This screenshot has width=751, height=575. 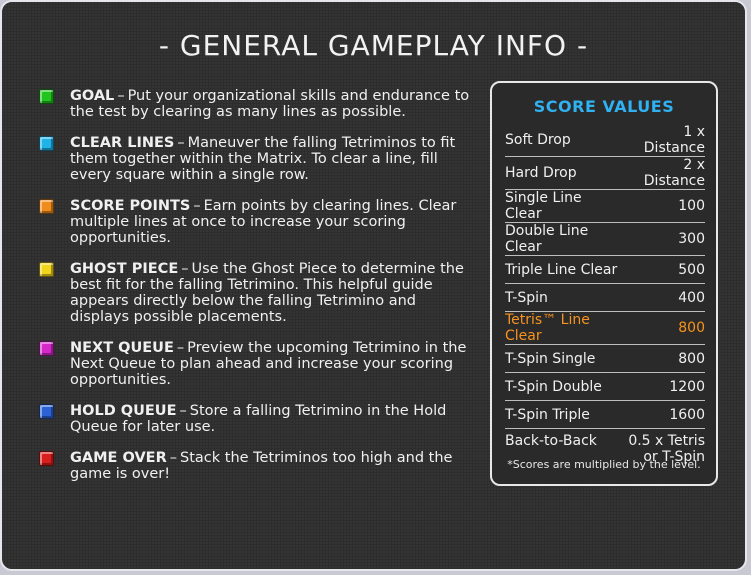 I want to click on score-value: 1200, so click(x=663, y=386).